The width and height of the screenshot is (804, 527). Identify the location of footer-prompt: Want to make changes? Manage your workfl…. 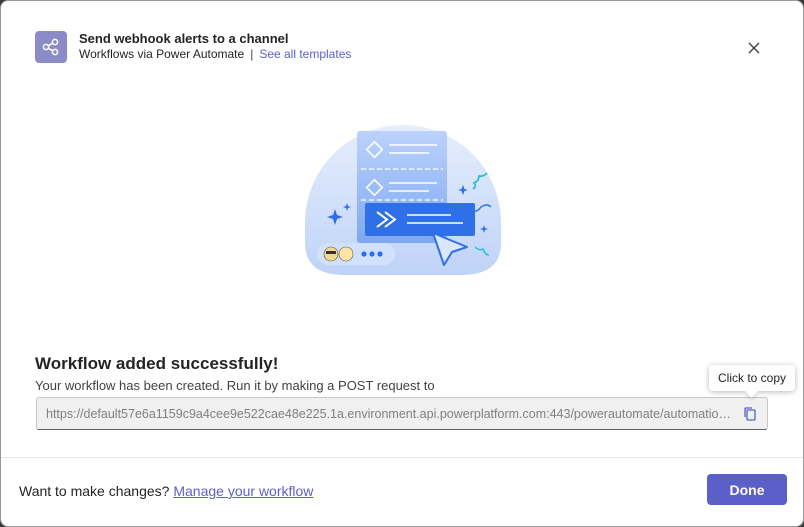
(166, 491).